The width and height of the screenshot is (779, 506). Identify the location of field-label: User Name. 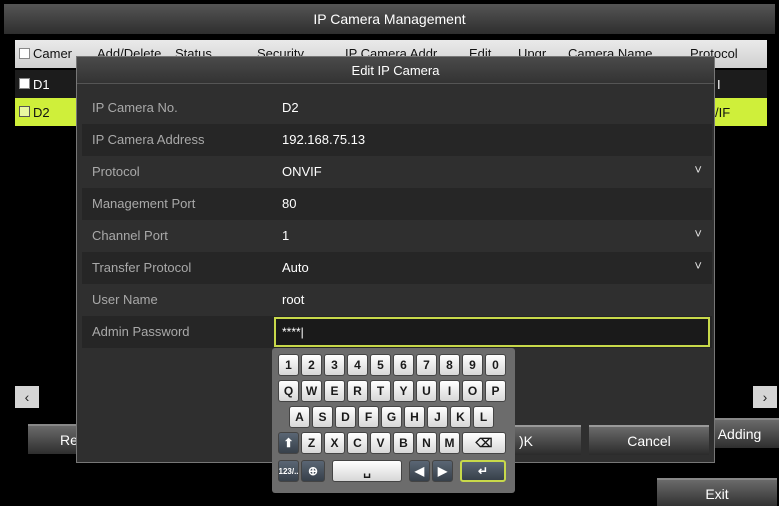
(125, 299).